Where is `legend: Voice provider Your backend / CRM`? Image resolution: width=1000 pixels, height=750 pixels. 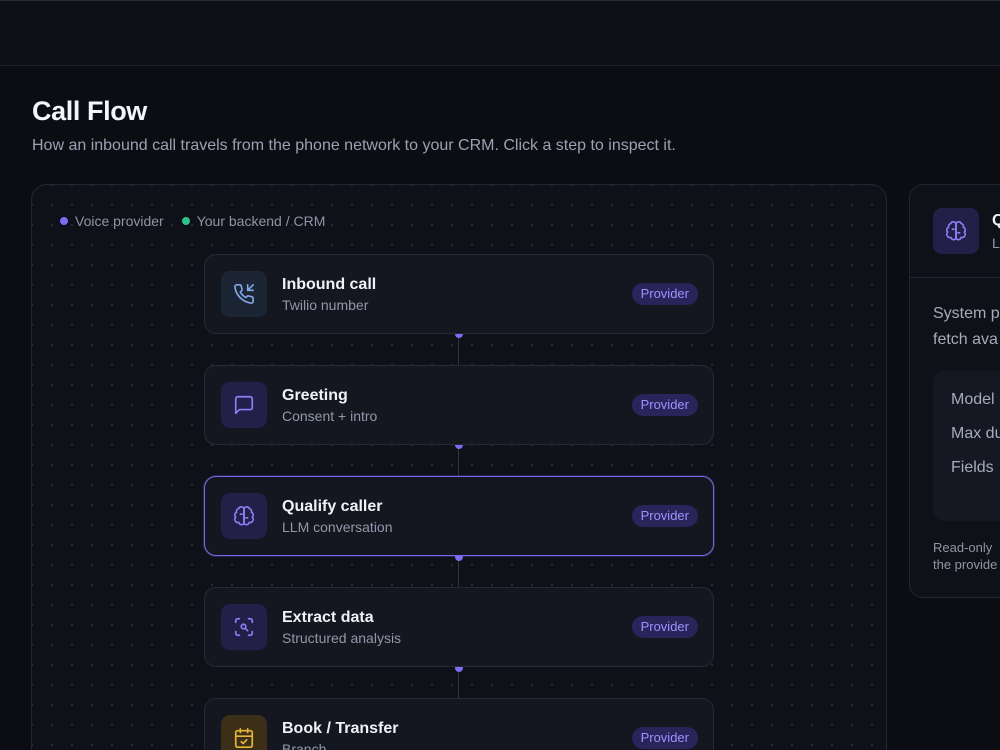
legend: Voice provider Your backend / CRM is located at coordinates (192, 221).